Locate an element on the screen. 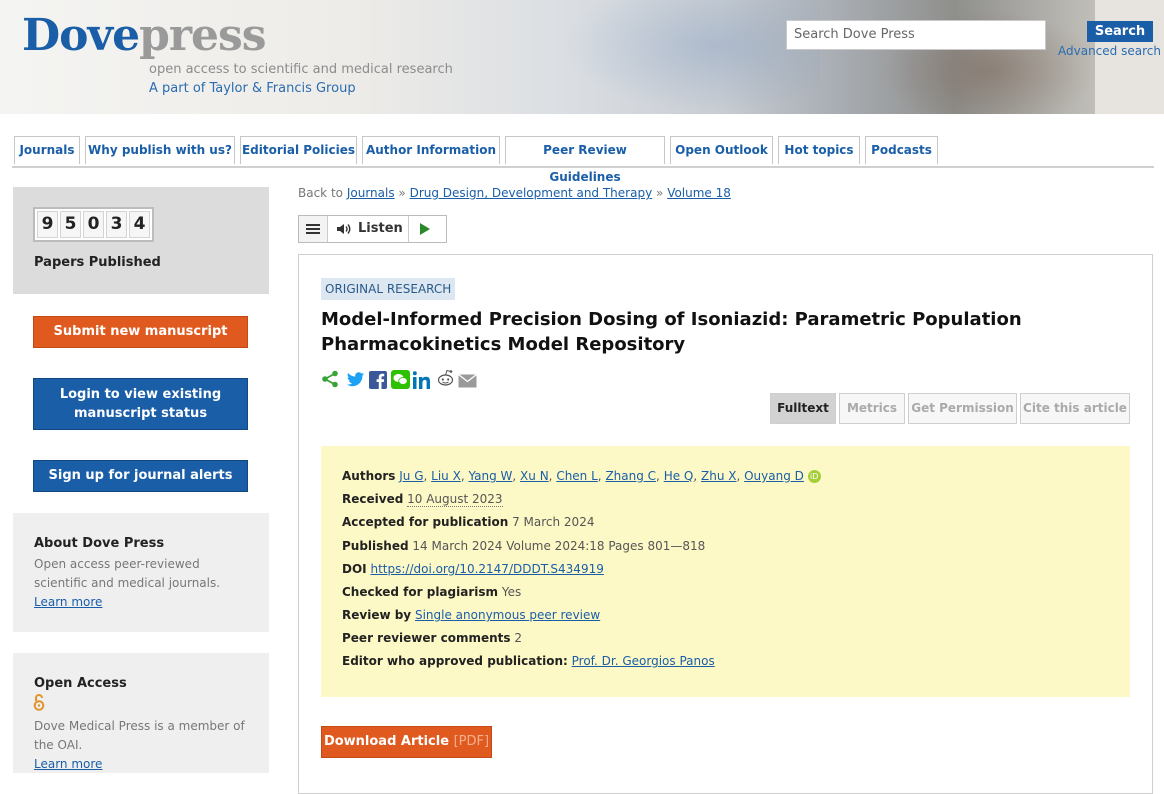 The height and width of the screenshot is (794, 1164). received-row: Received 10 August 2023 is located at coordinates (422, 499).